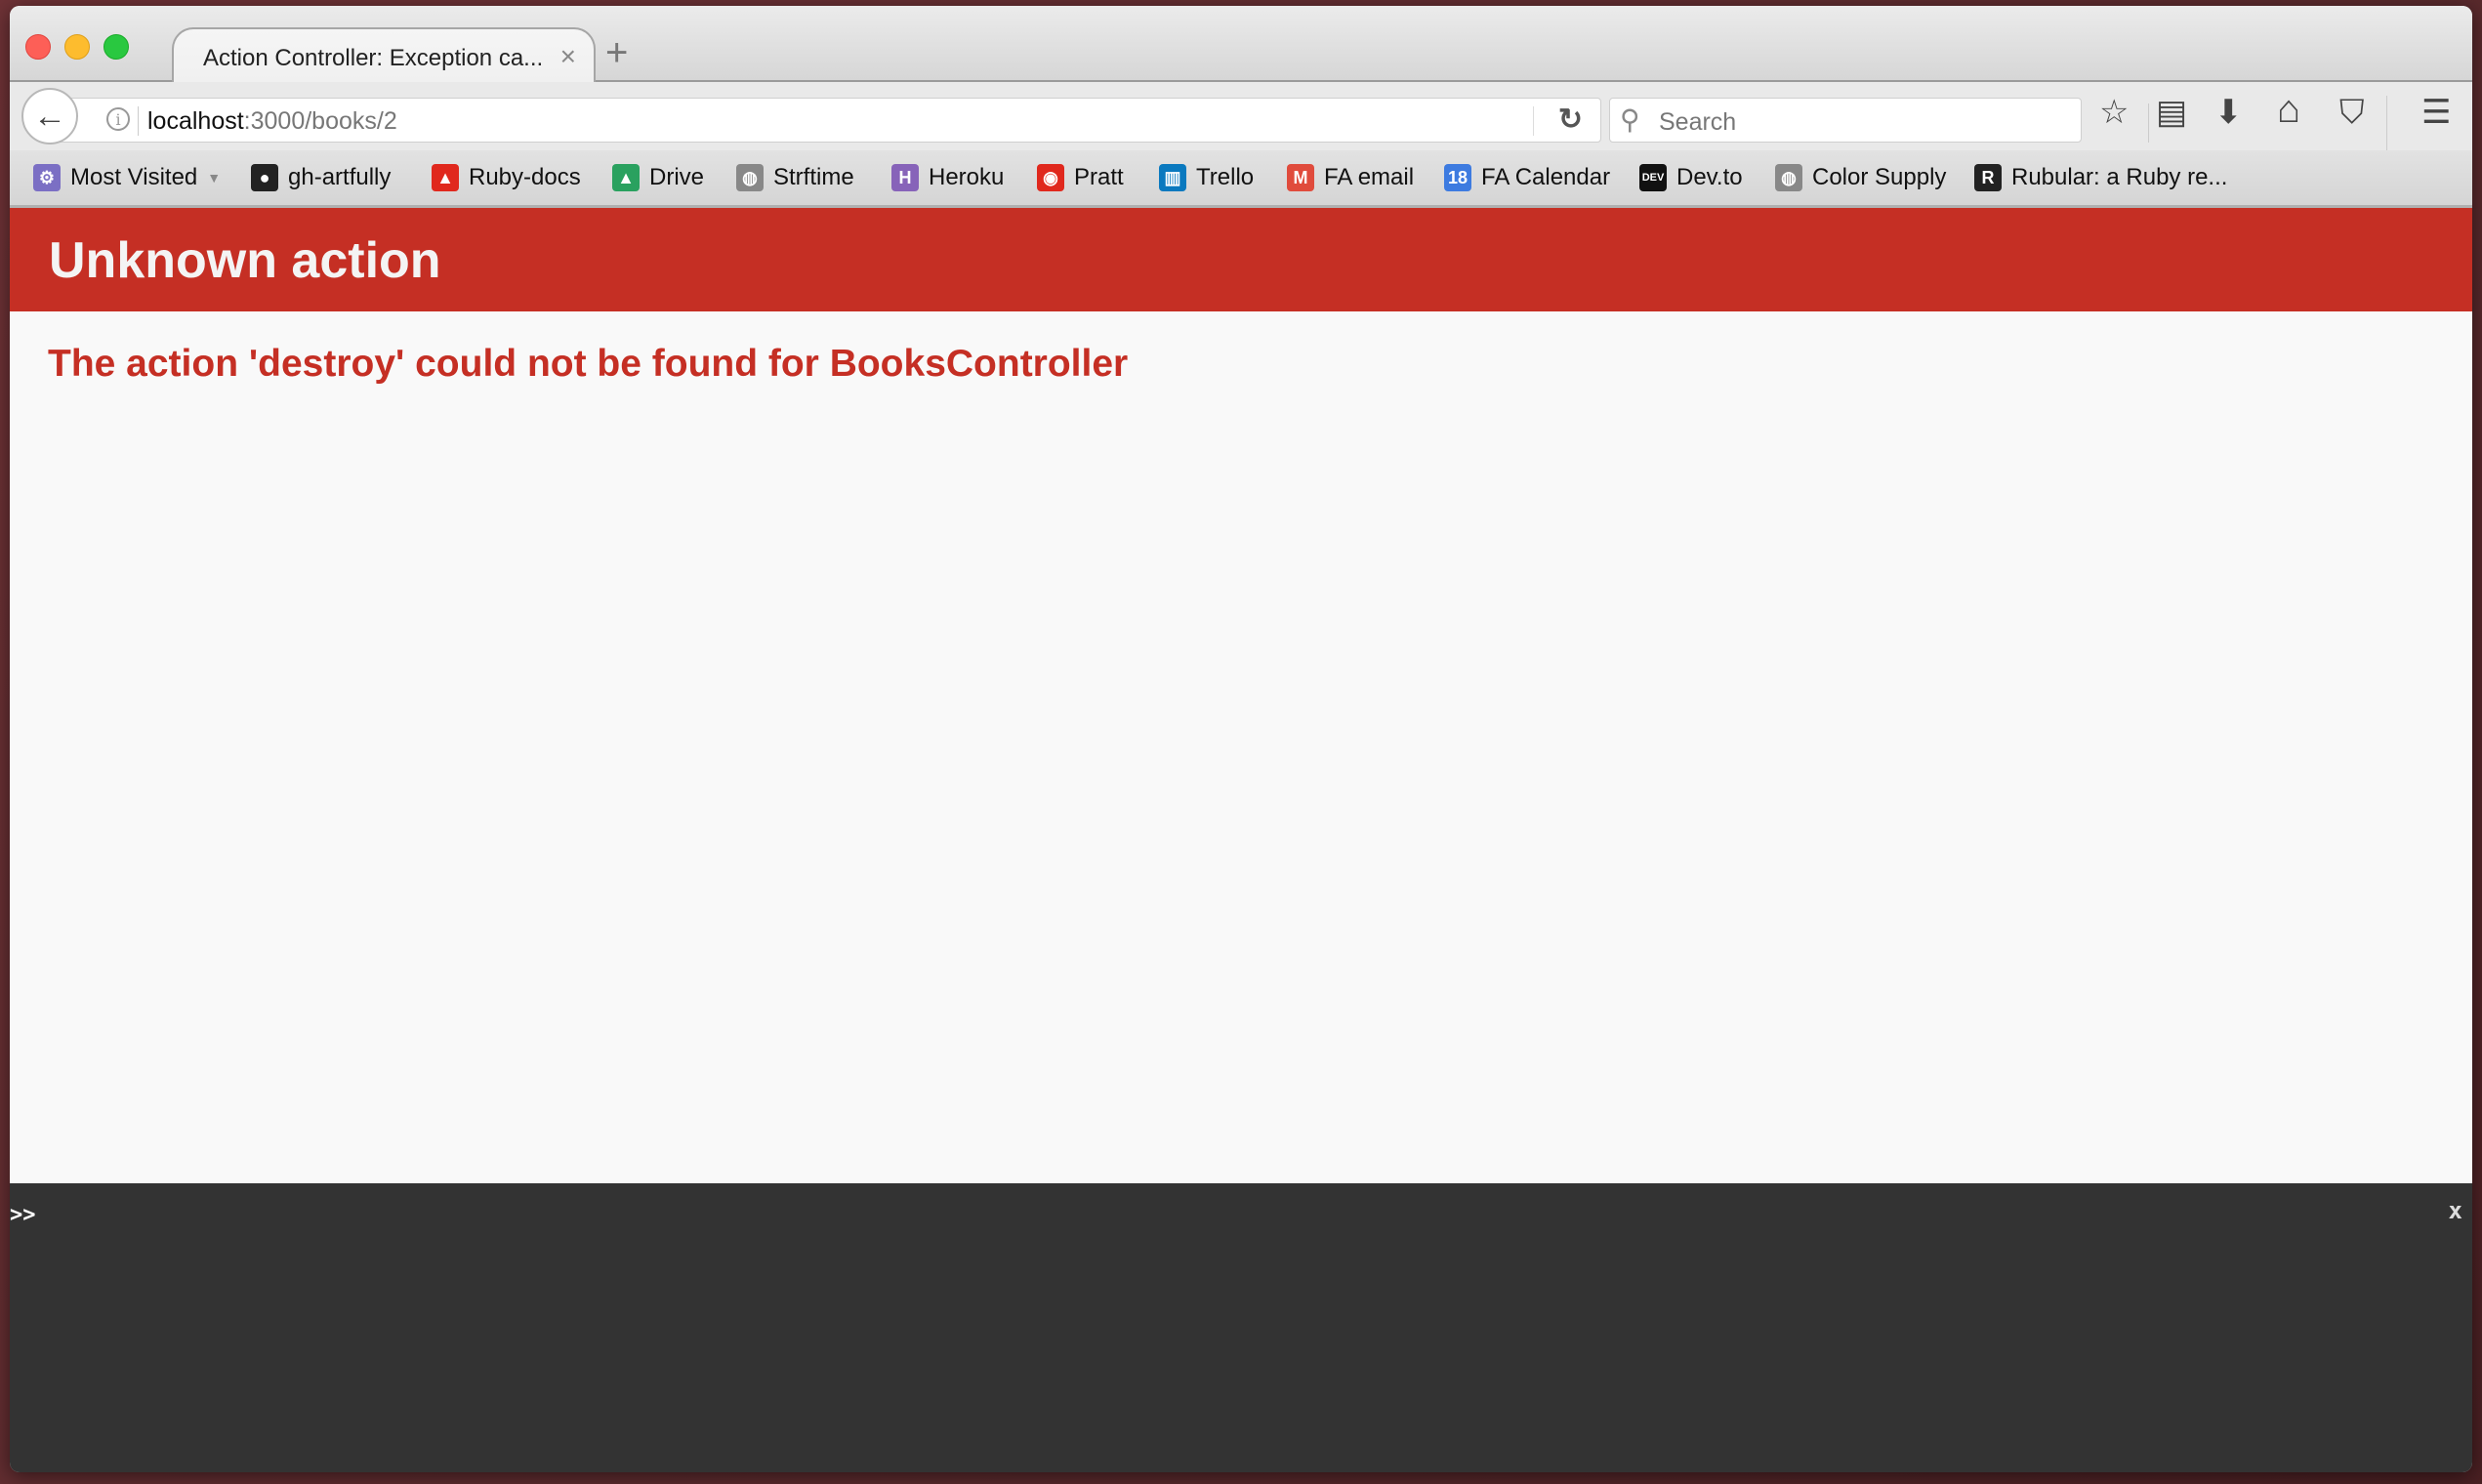 The height and width of the screenshot is (1484, 2482). What do you see at coordinates (905, 177) in the screenshot?
I see `heroku-icon: H` at bounding box center [905, 177].